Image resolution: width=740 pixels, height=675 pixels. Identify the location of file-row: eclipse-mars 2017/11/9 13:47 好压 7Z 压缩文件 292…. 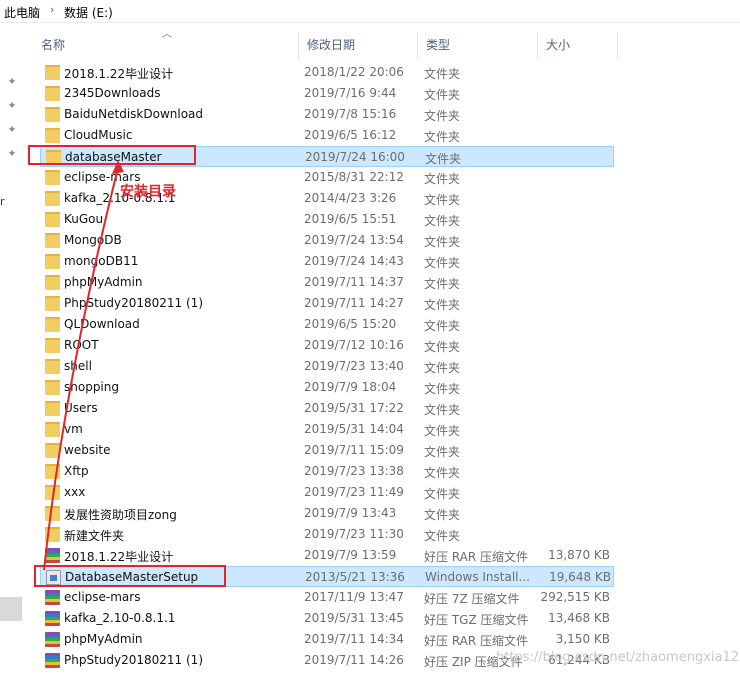
(327, 597).